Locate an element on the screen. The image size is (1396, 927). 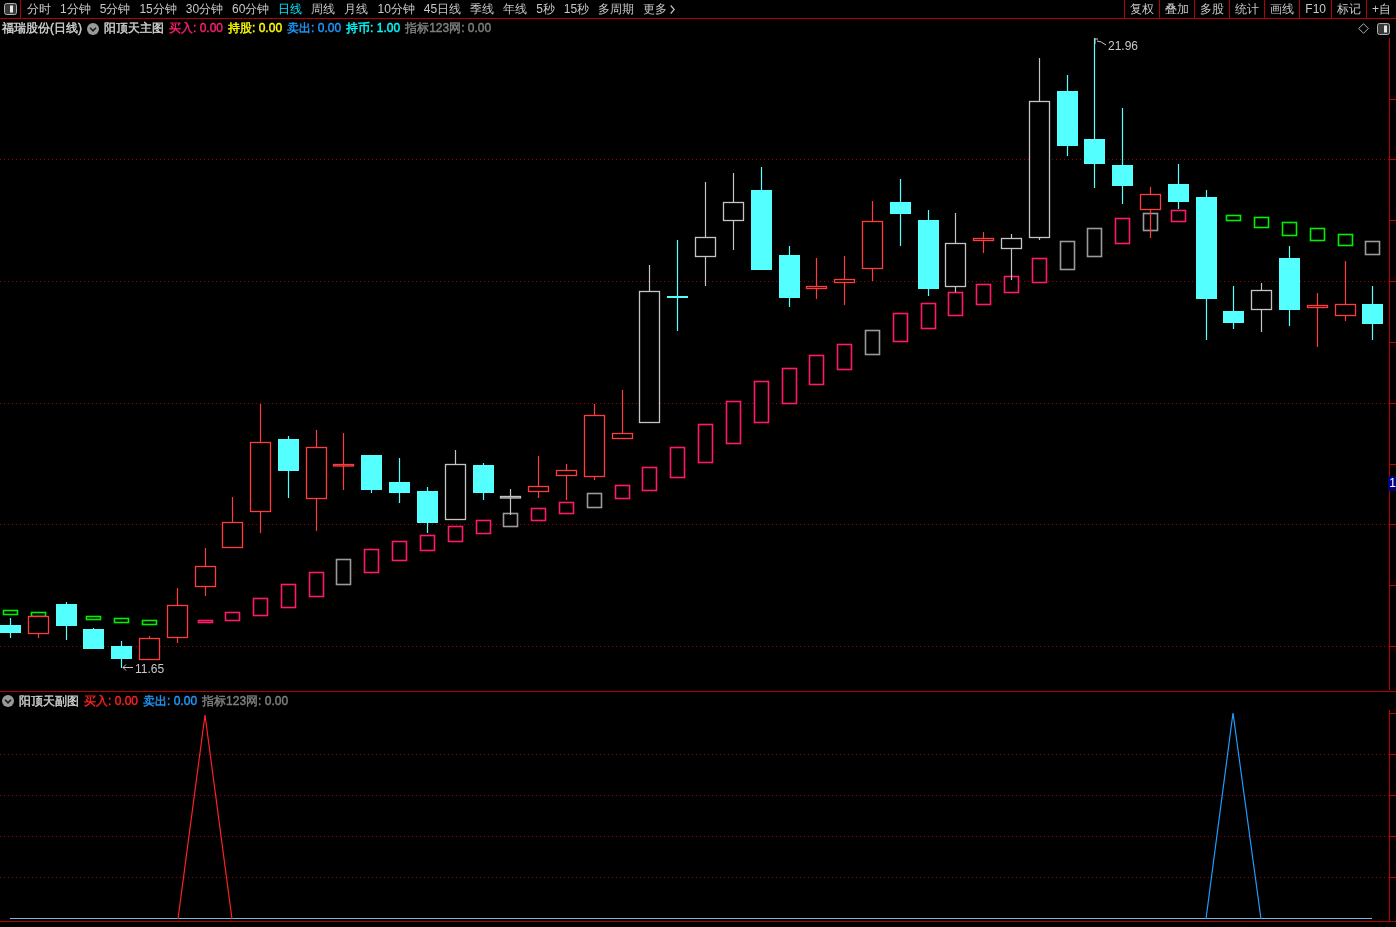
period-tab: 60分钟 is located at coordinates (251, 9).